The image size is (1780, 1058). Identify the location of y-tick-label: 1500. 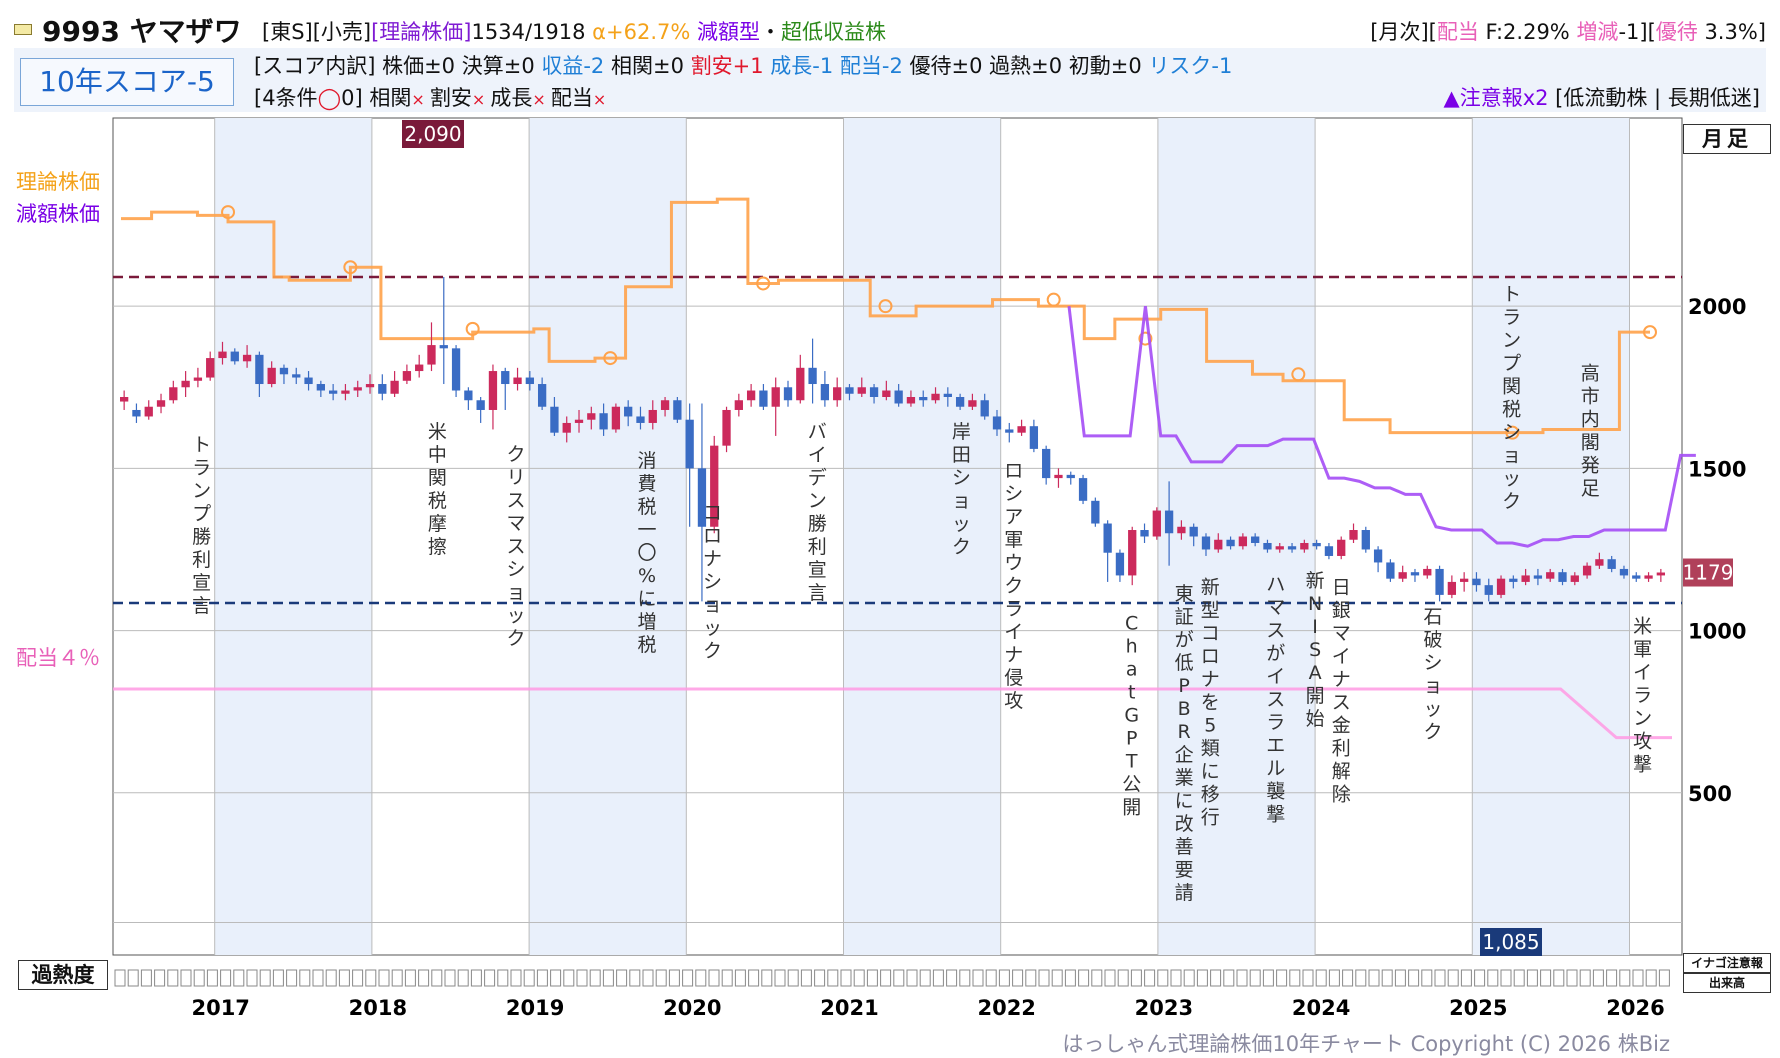
(1717, 469).